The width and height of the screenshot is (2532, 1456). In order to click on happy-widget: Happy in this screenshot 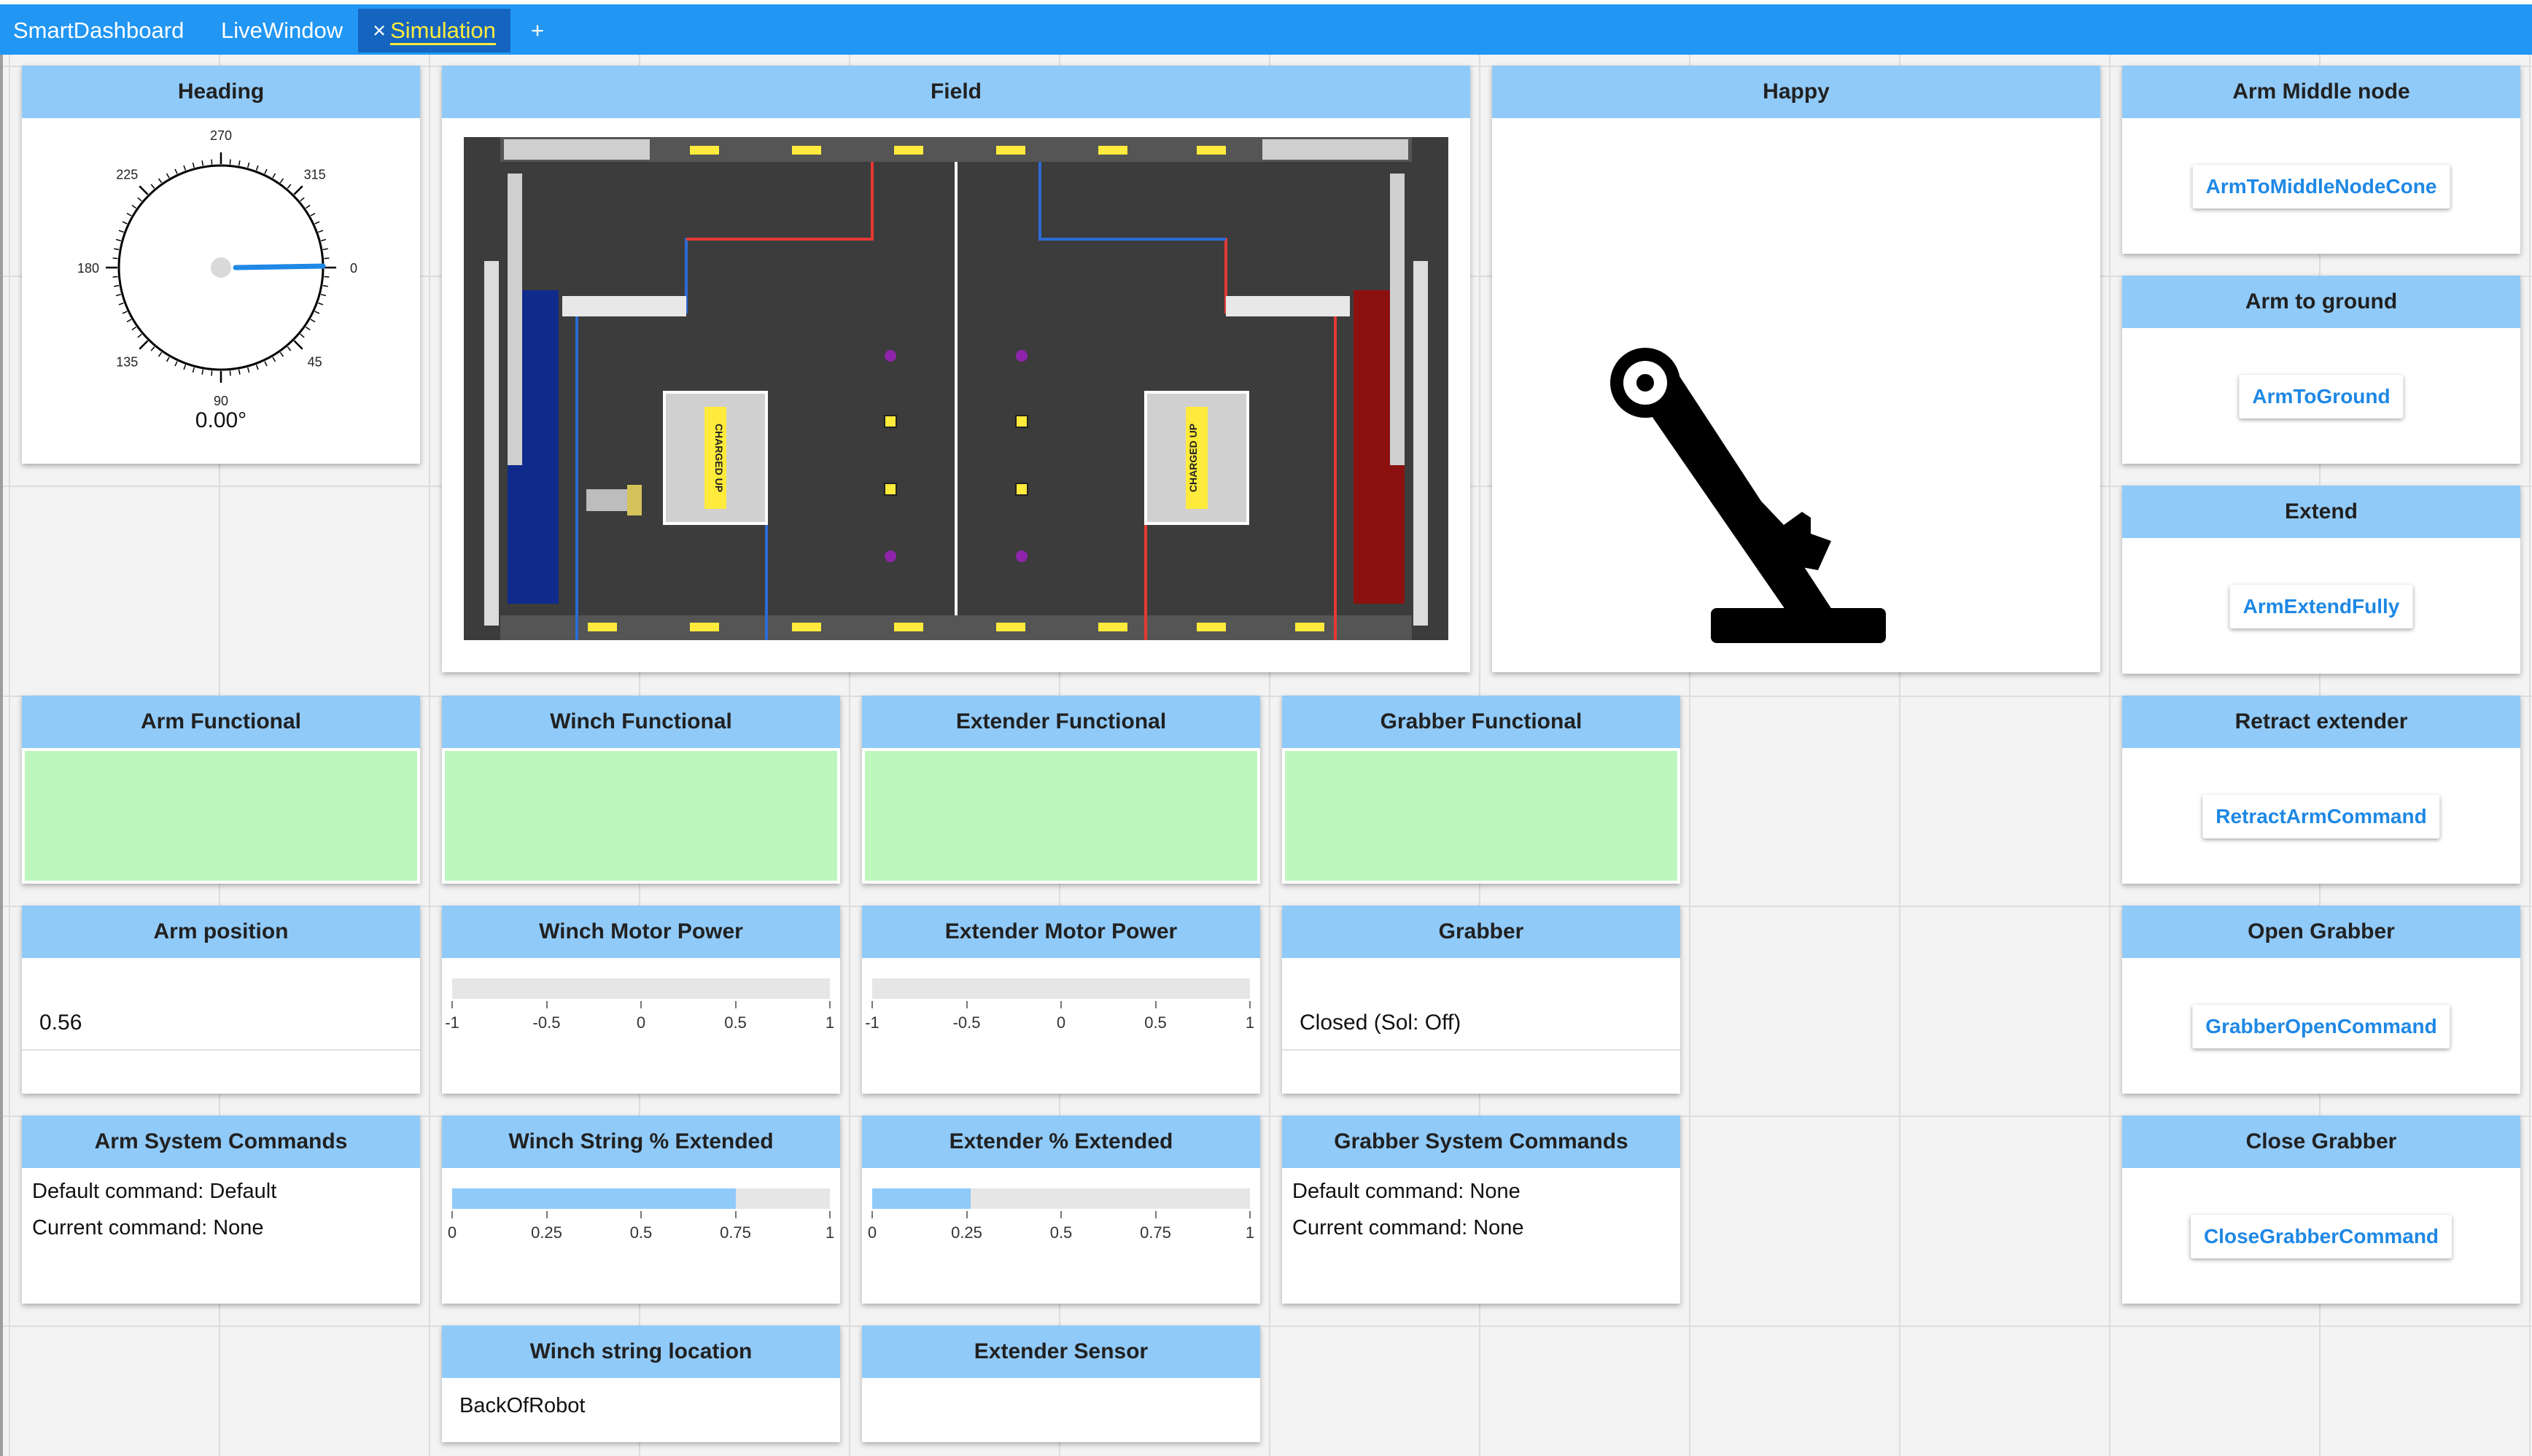, I will do `click(1796, 369)`.